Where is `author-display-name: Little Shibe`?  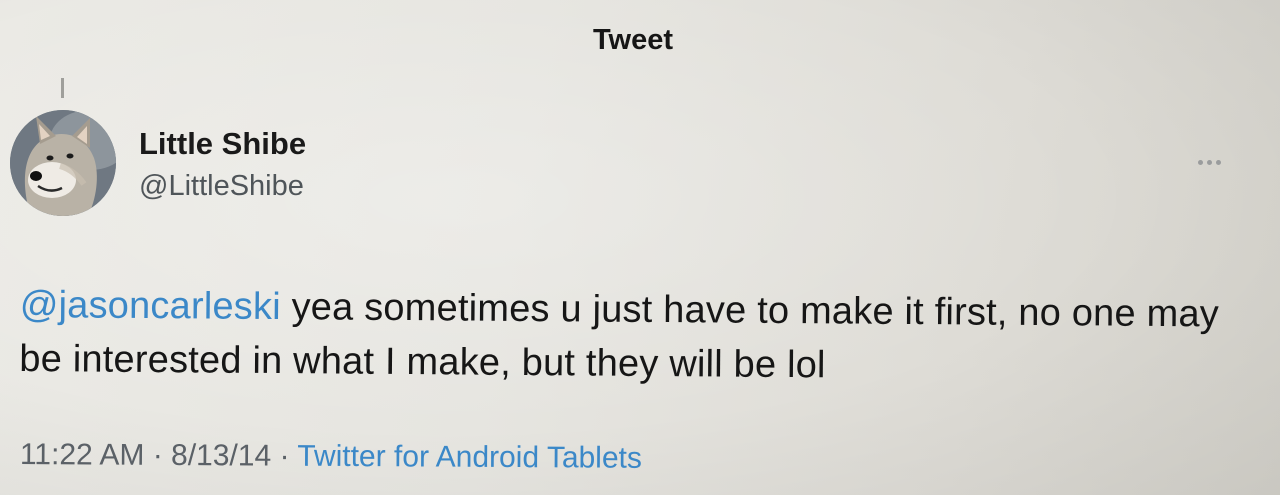 author-display-name: Little Shibe is located at coordinates (222, 144).